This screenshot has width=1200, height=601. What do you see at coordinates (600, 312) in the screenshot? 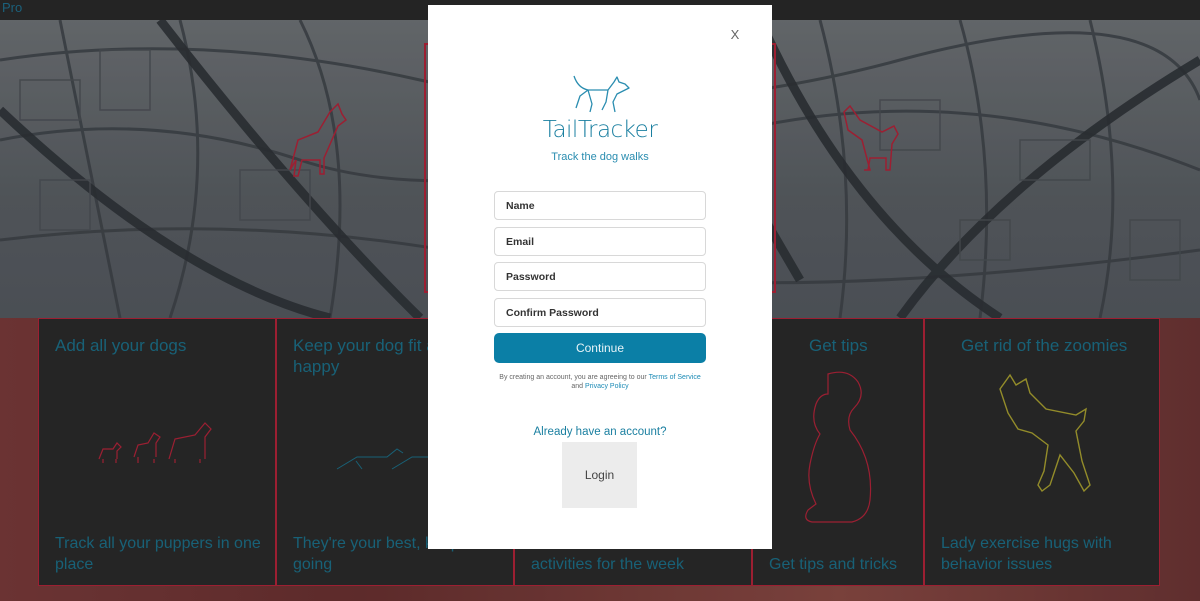
I see `confirm-password-input` at bounding box center [600, 312].